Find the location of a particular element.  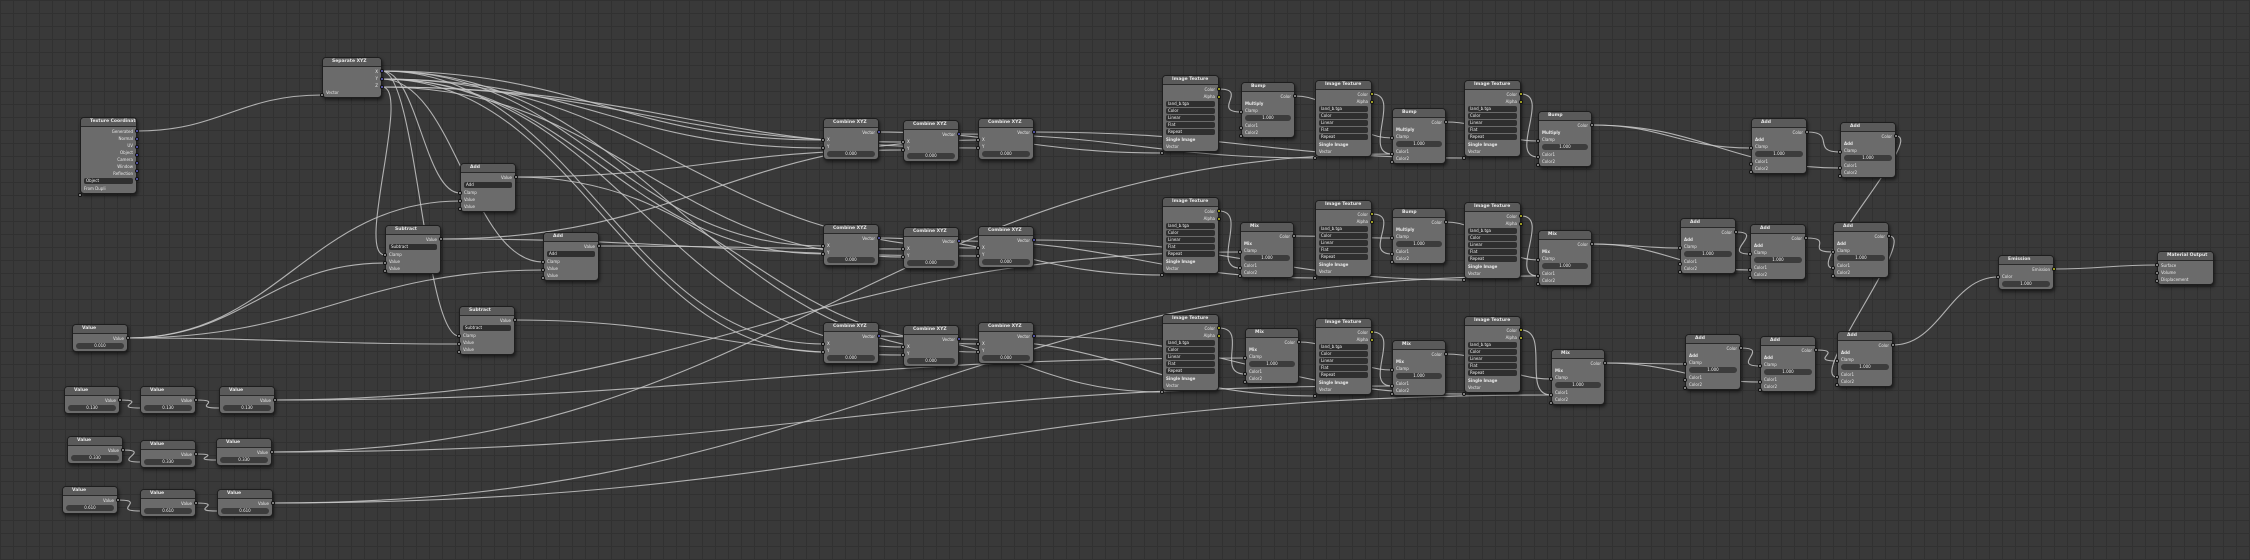

node-mix3b: Mix Color Mix Clamp 1.000 Color1 Color2 is located at coordinates (1419, 368).